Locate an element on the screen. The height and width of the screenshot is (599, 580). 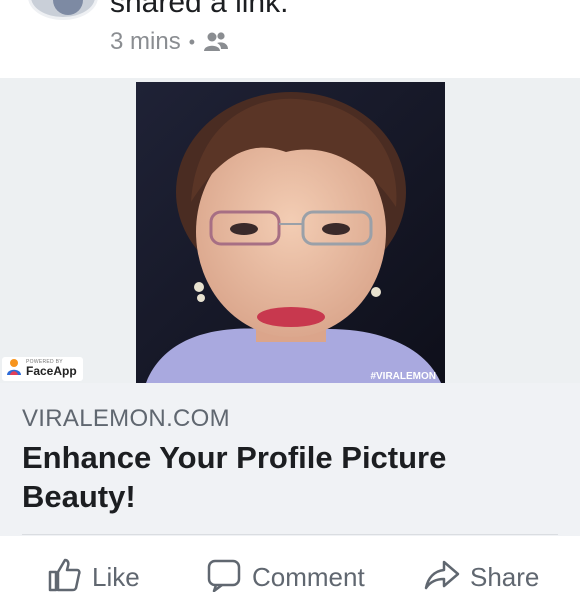
avatar is located at coordinates (63, 10).